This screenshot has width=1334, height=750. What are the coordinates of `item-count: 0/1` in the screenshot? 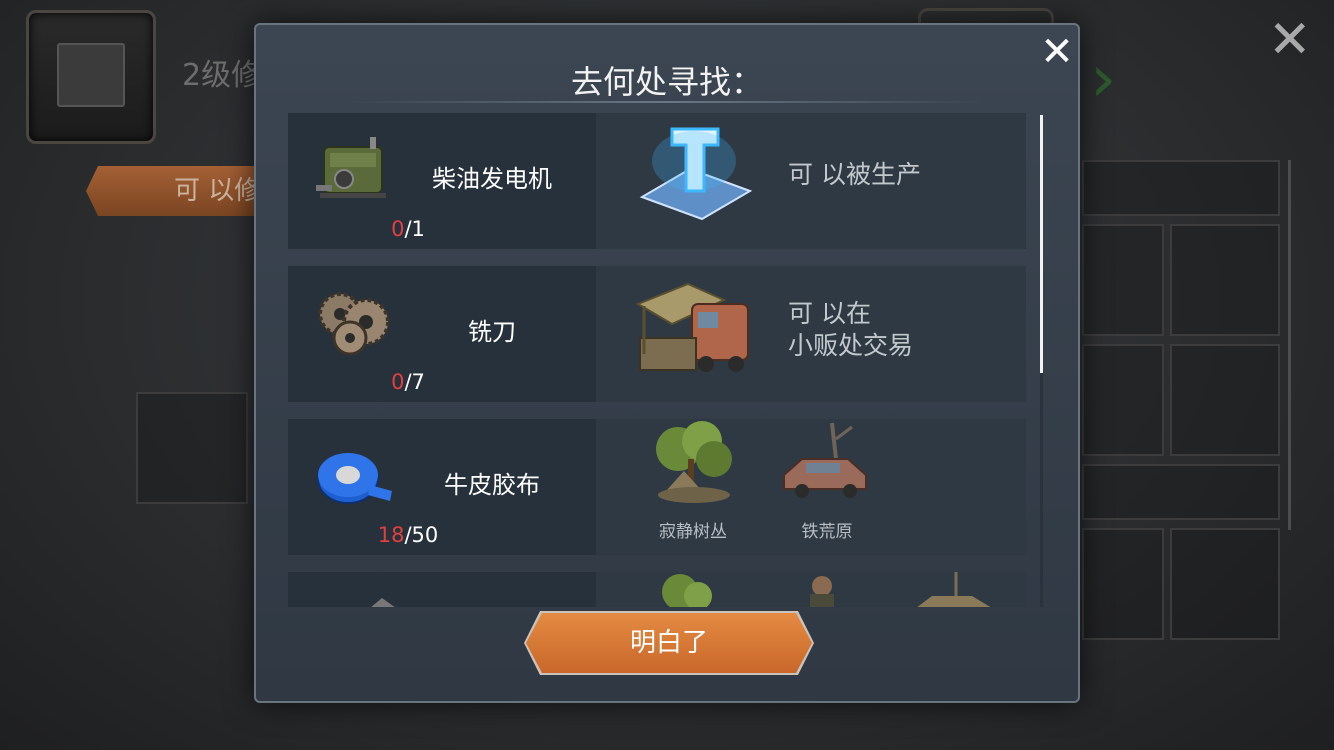 It's located at (408, 229).